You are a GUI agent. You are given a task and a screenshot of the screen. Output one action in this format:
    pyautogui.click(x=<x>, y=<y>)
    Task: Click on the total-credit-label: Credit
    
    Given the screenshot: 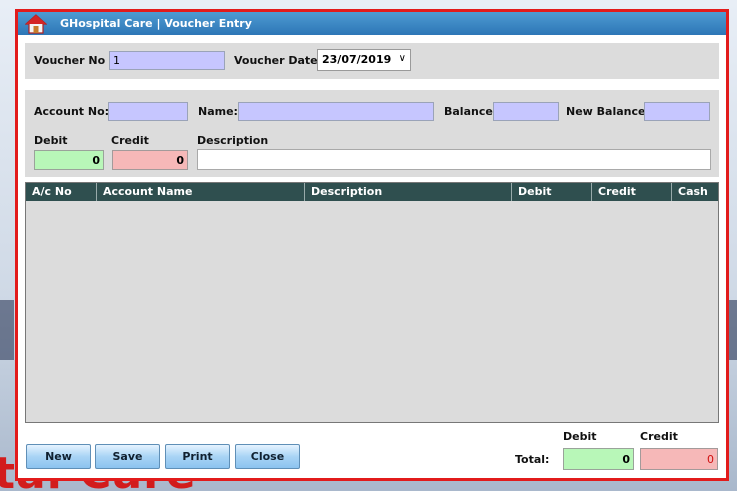 What is the action you would take?
    pyautogui.click(x=659, y=436)
    